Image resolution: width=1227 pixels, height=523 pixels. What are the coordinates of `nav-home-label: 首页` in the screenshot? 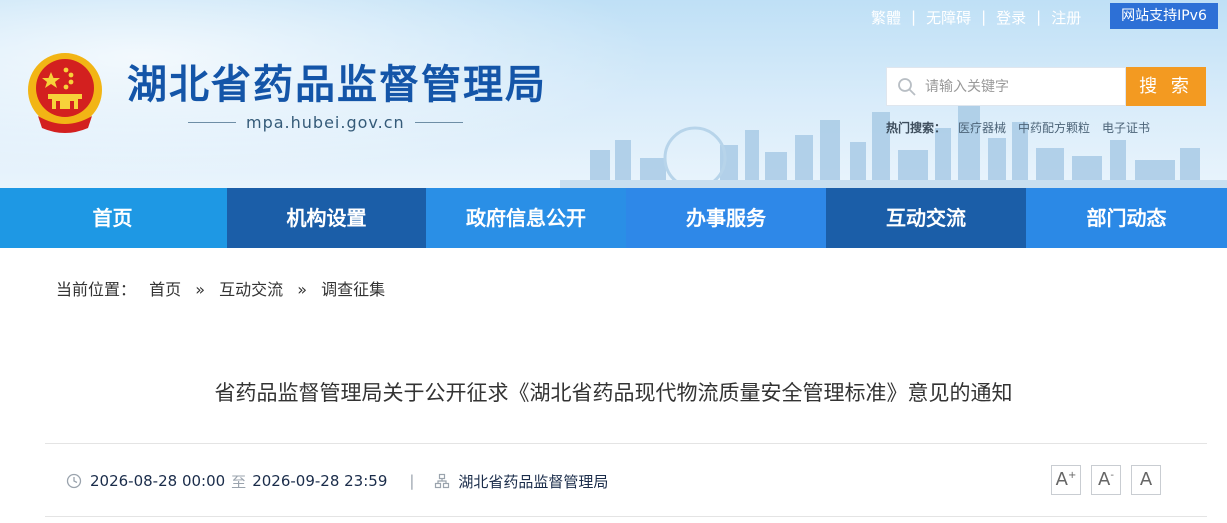 It's located at (112, 218).